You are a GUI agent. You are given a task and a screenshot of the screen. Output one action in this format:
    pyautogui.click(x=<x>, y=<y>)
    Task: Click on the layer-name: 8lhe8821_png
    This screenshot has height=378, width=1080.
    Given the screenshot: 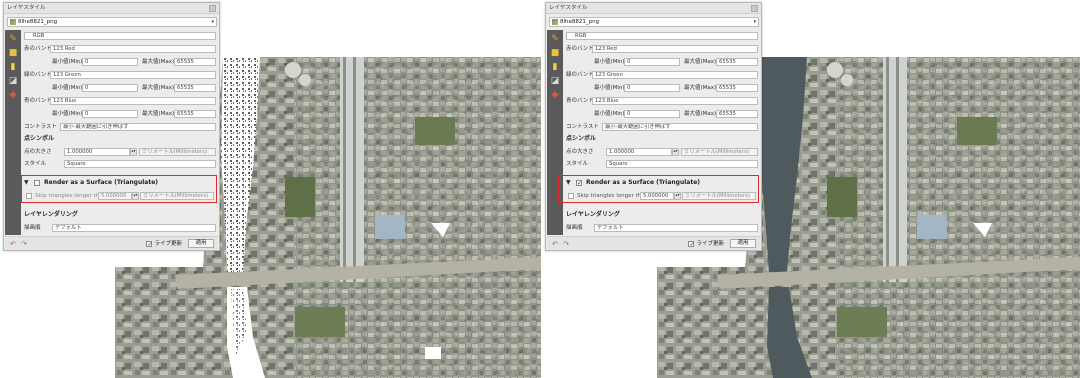 What is the action you would take?
    pyautogui.click(x=38, y=22)
    